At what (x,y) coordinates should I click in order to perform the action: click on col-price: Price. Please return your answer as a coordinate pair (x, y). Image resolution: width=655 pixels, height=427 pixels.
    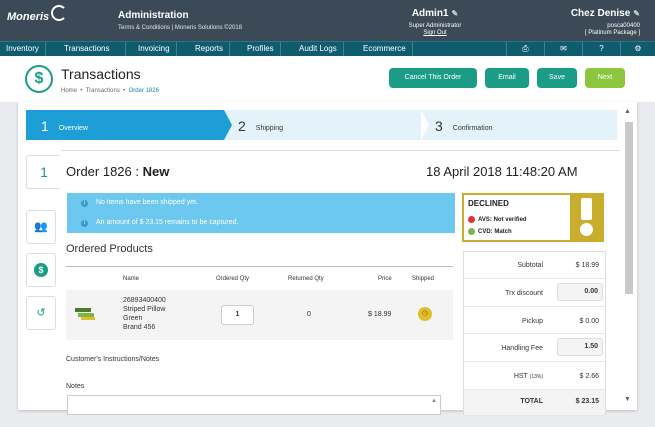
    Looking at the image, I should click on (385, 279).